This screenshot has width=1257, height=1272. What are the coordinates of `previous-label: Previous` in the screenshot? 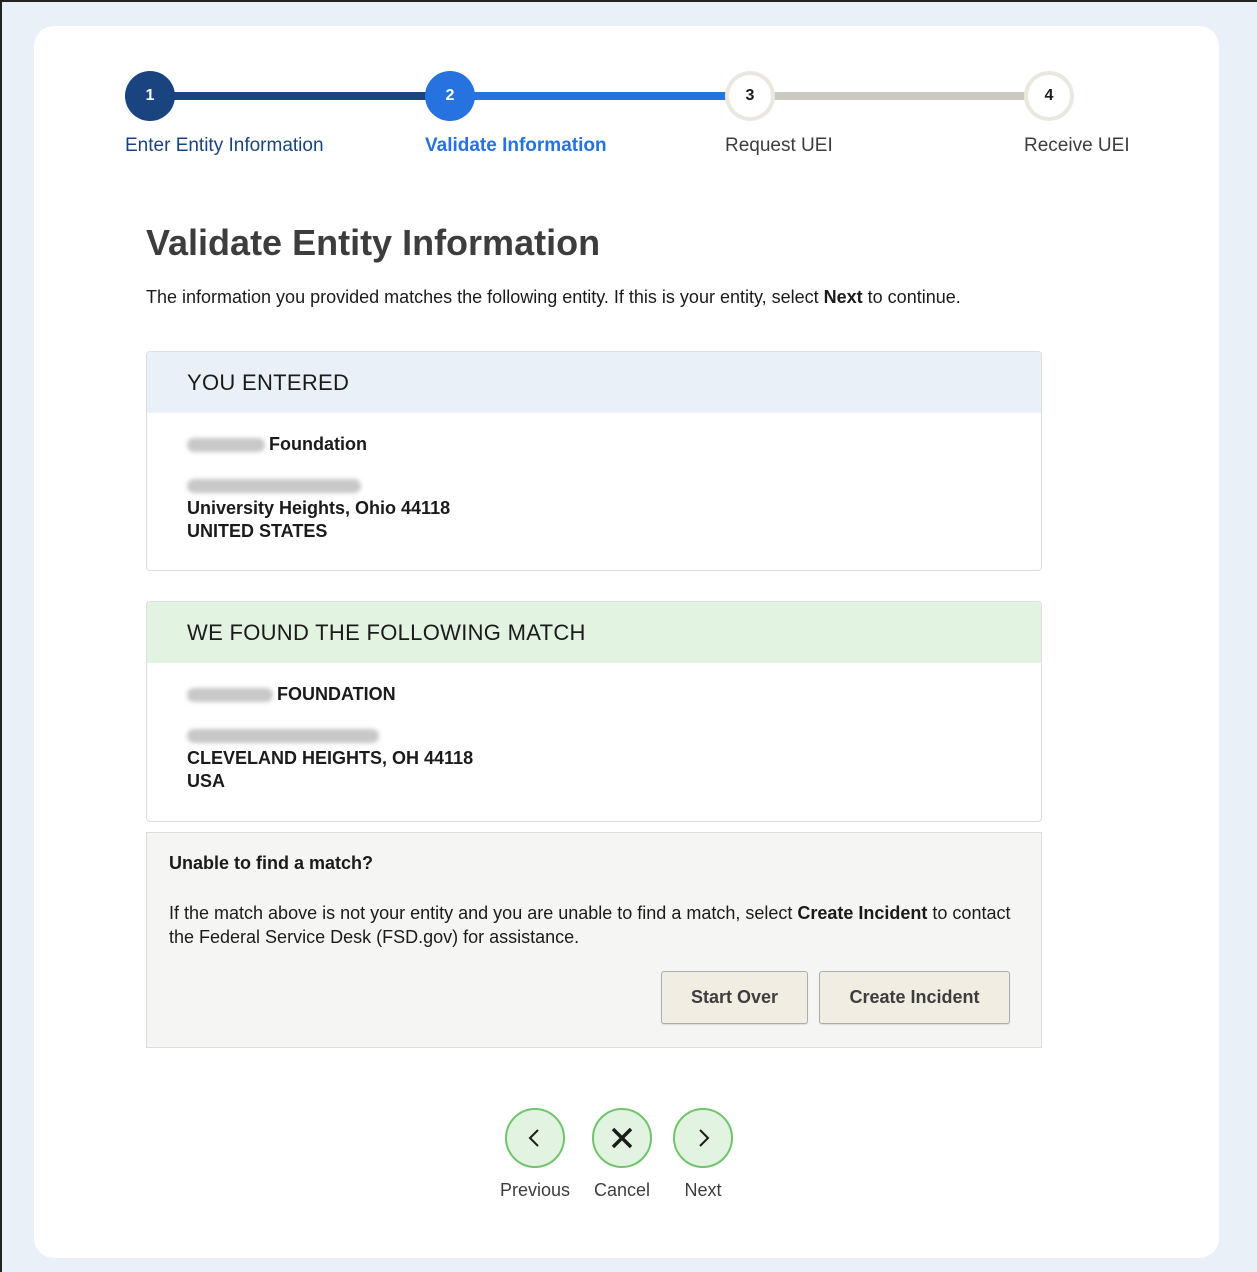 It's located at (535, 1190).